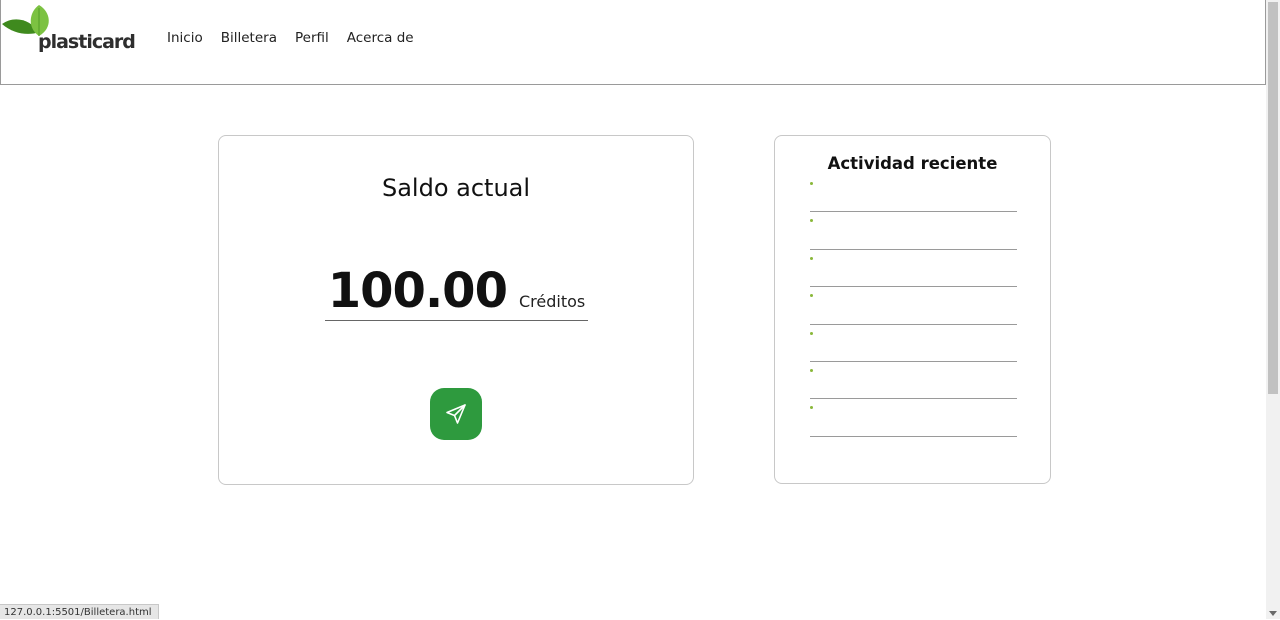 The image size is (1280, 620). I want to click on main-nav: Inicio Billetera Perfil Acerca de, so click(299, 38).